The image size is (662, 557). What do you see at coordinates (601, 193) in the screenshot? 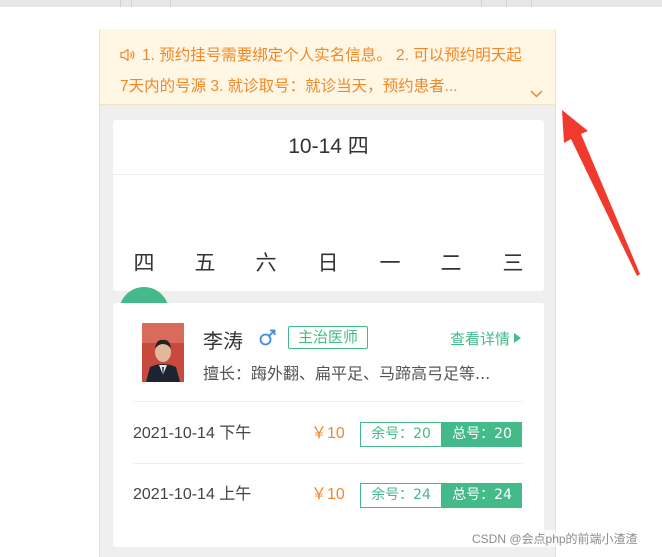
I see `annotation-arrow` at bounding box center [601, 193].